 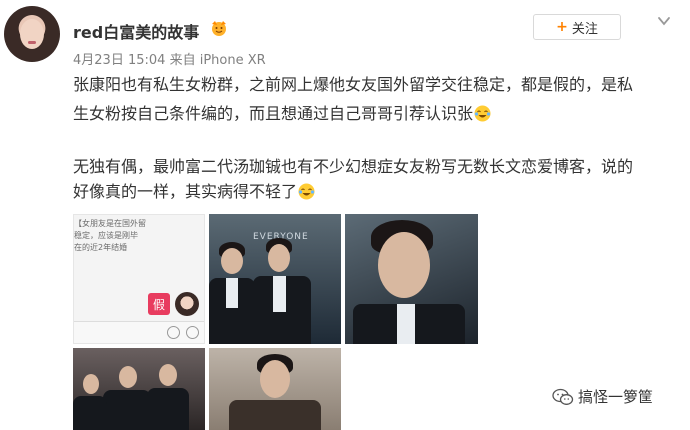 What do you see at coordinates (106, 235) in the screenshot?
I see `chat-text-line: 稳定，应该是刚毕` at bounding box center [106, 235].